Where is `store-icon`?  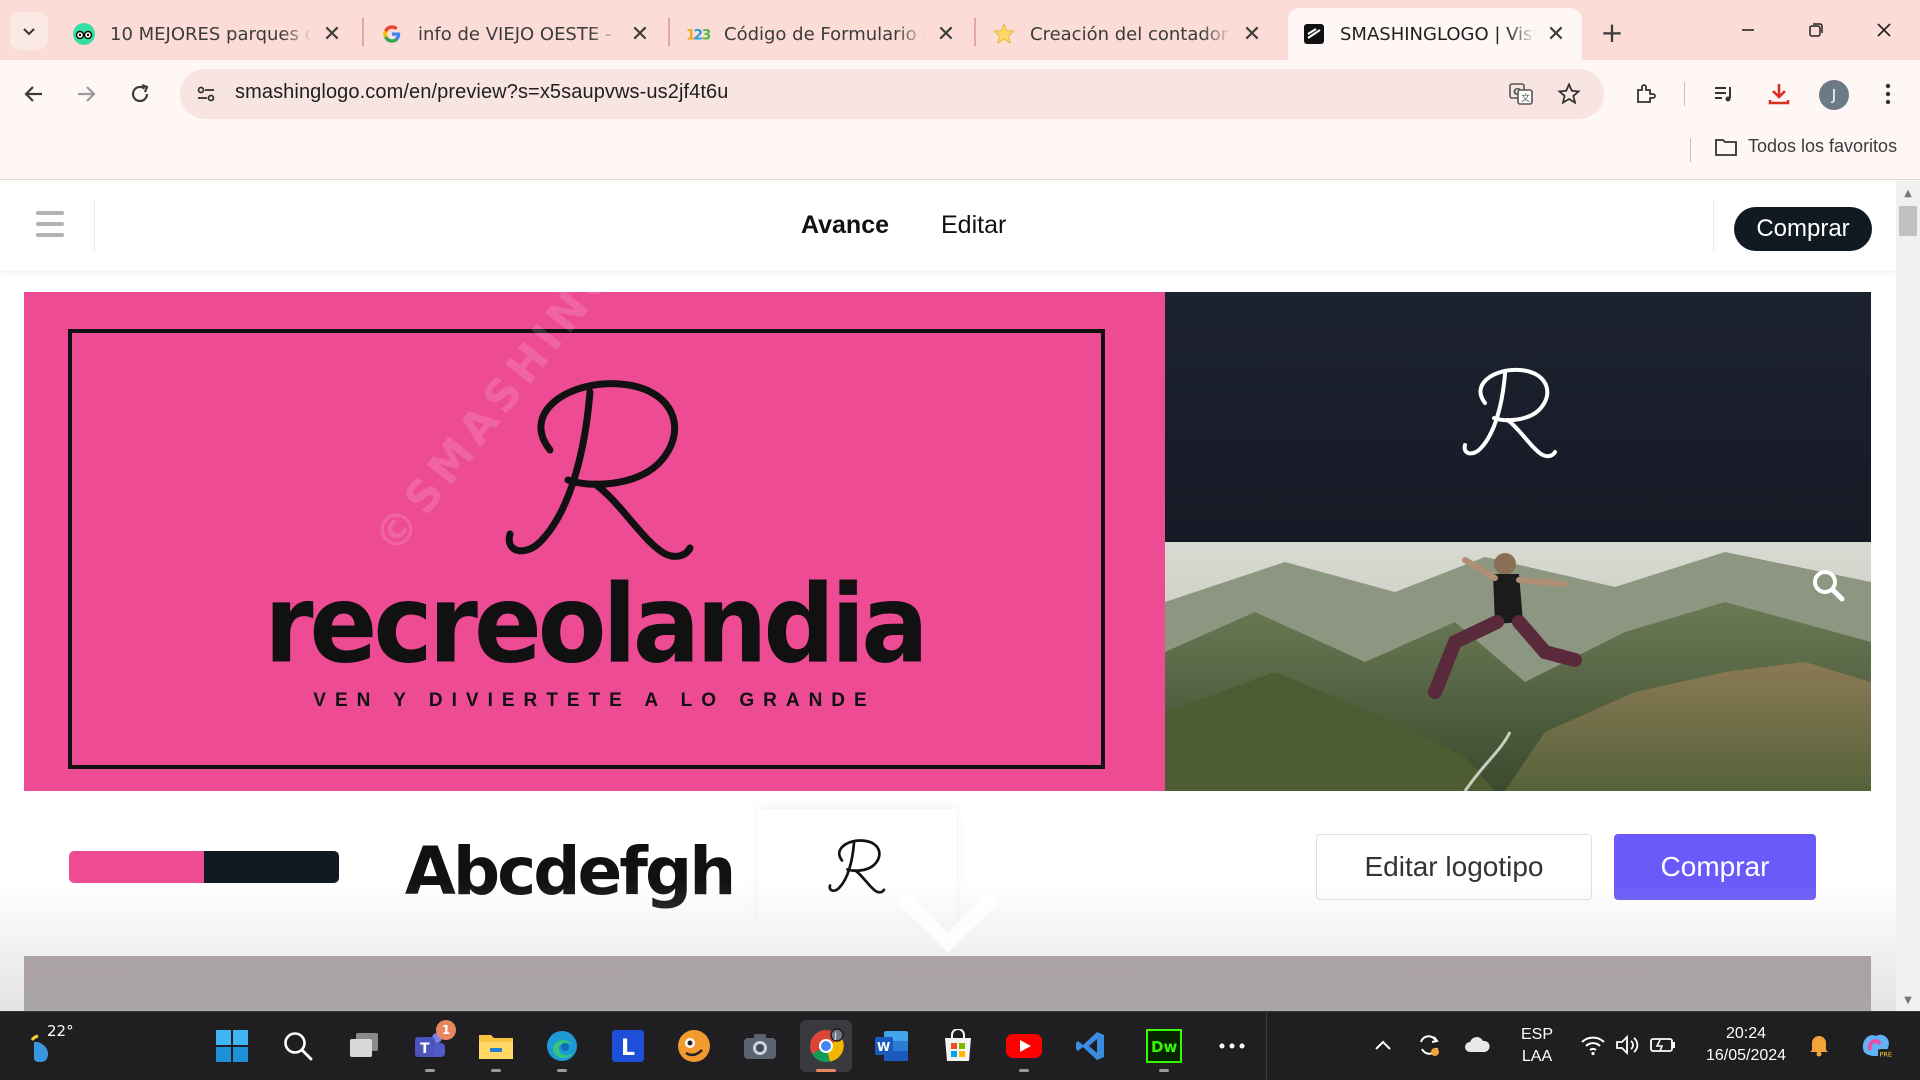
store-icon is located at coordinates (958, 1045).